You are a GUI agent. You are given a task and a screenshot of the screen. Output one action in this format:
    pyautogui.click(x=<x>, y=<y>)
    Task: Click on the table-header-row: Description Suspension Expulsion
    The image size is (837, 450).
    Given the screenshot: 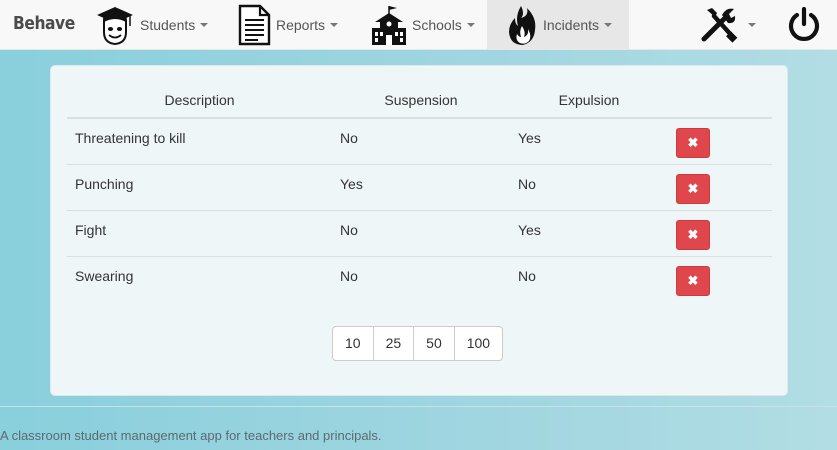 What is the action you would take?
    pyautogui.click(x=419, y=101)
    